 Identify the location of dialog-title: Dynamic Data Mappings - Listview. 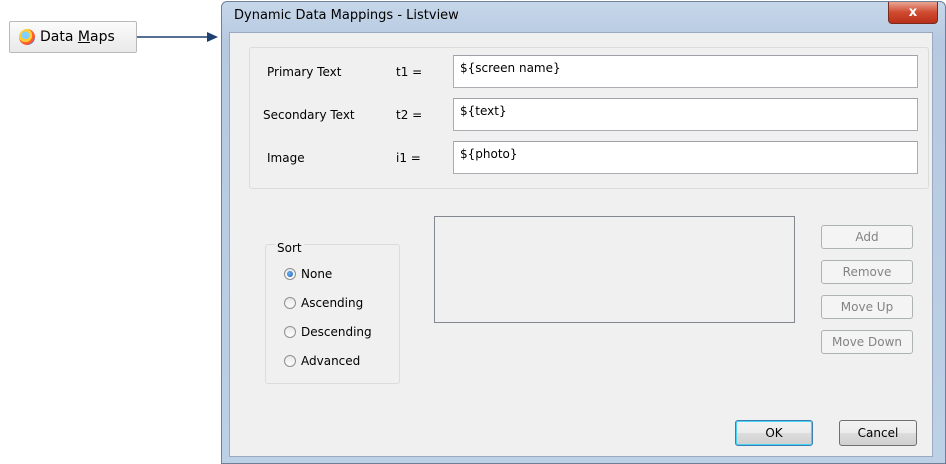
(346, 15).